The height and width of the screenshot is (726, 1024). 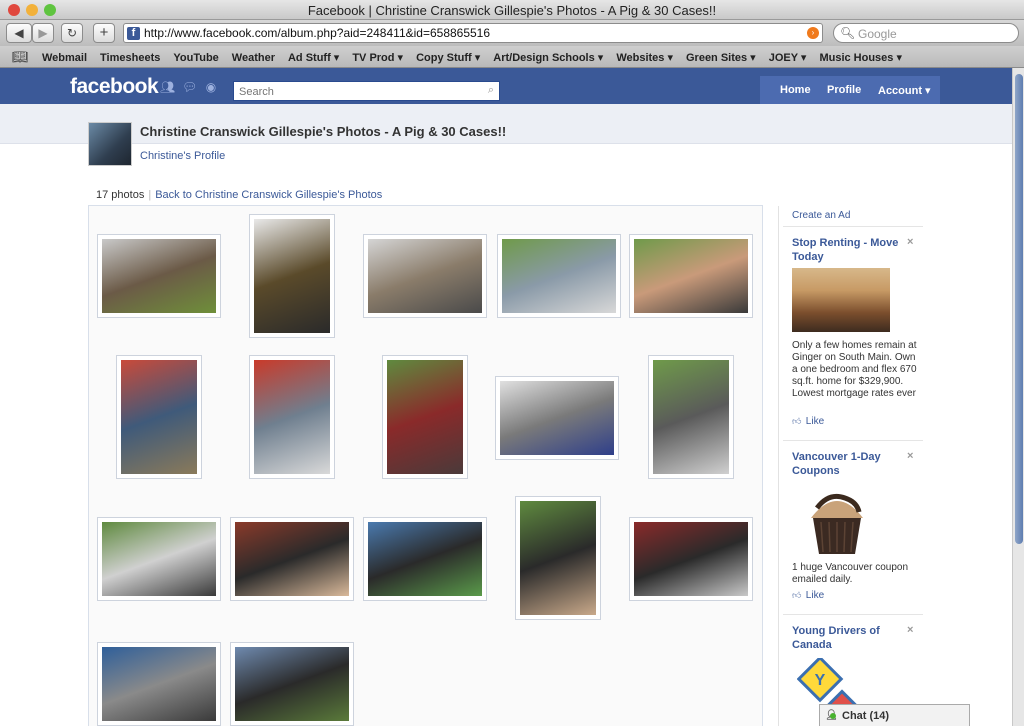 What do you see at coordinates (114, 87) in the screenshot?
I see `facebook-logo: facebook` at bounding box center [114, 87].